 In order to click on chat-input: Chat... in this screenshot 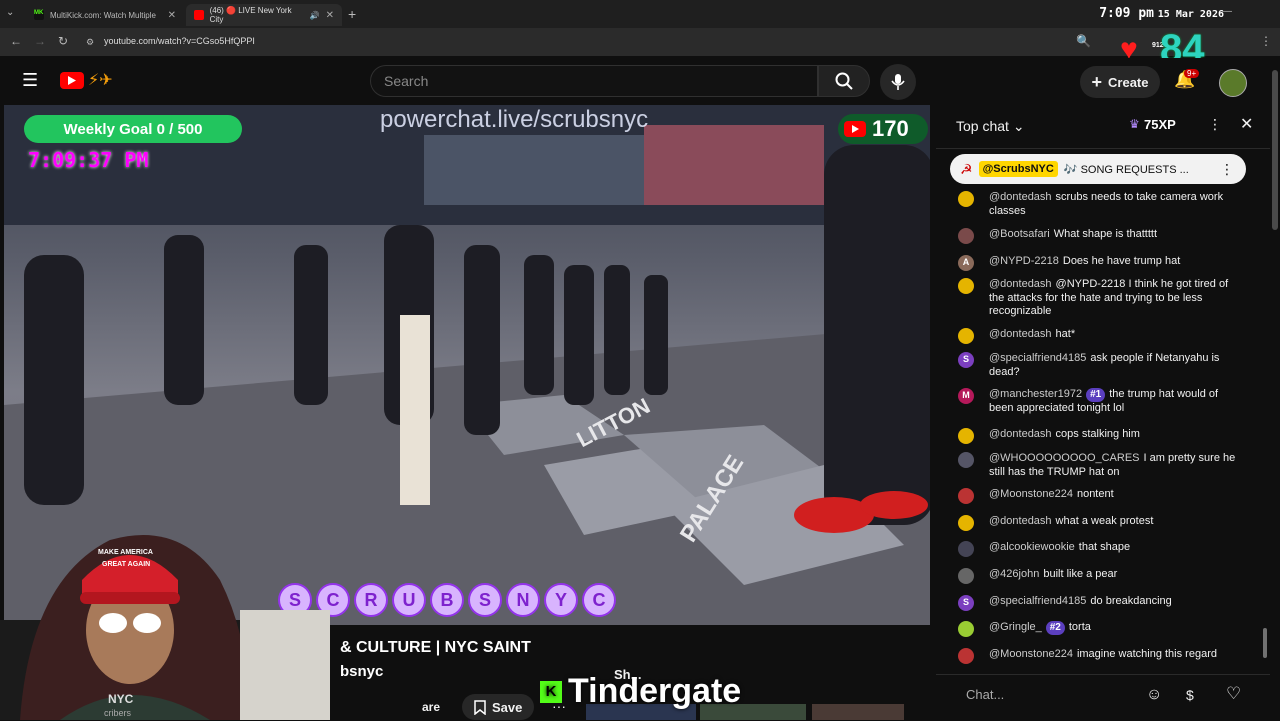, I will do `click(1056, 697)`.